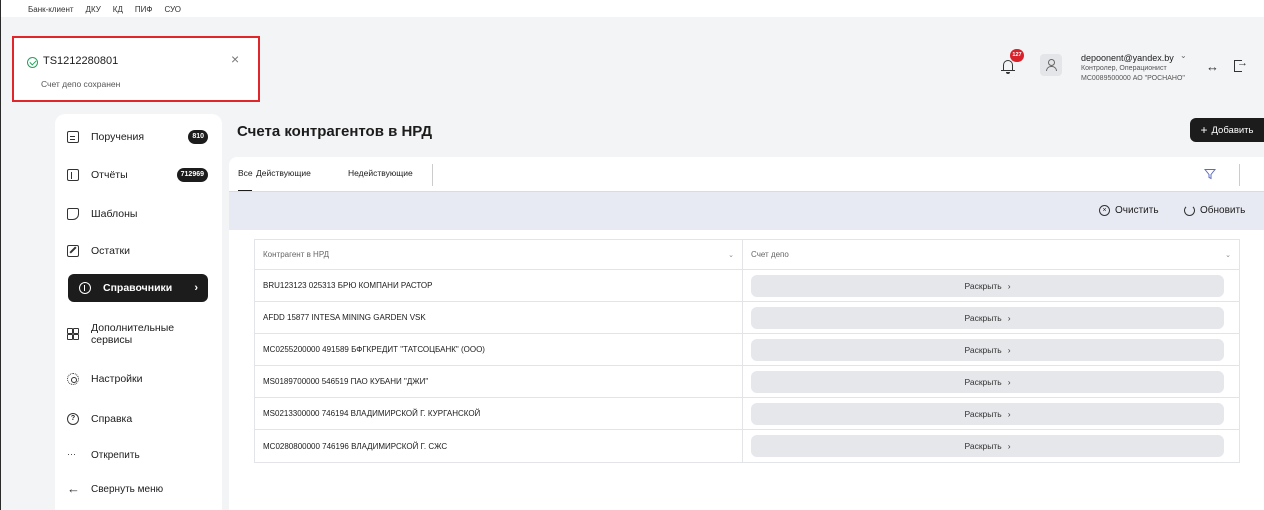 The width and height of the screenshot is (1264, 510). What do you see at coordinates (115, 455) in the screenshot?
I see `sidebar-item-label: Открепить` at bounding box center [115, 455].